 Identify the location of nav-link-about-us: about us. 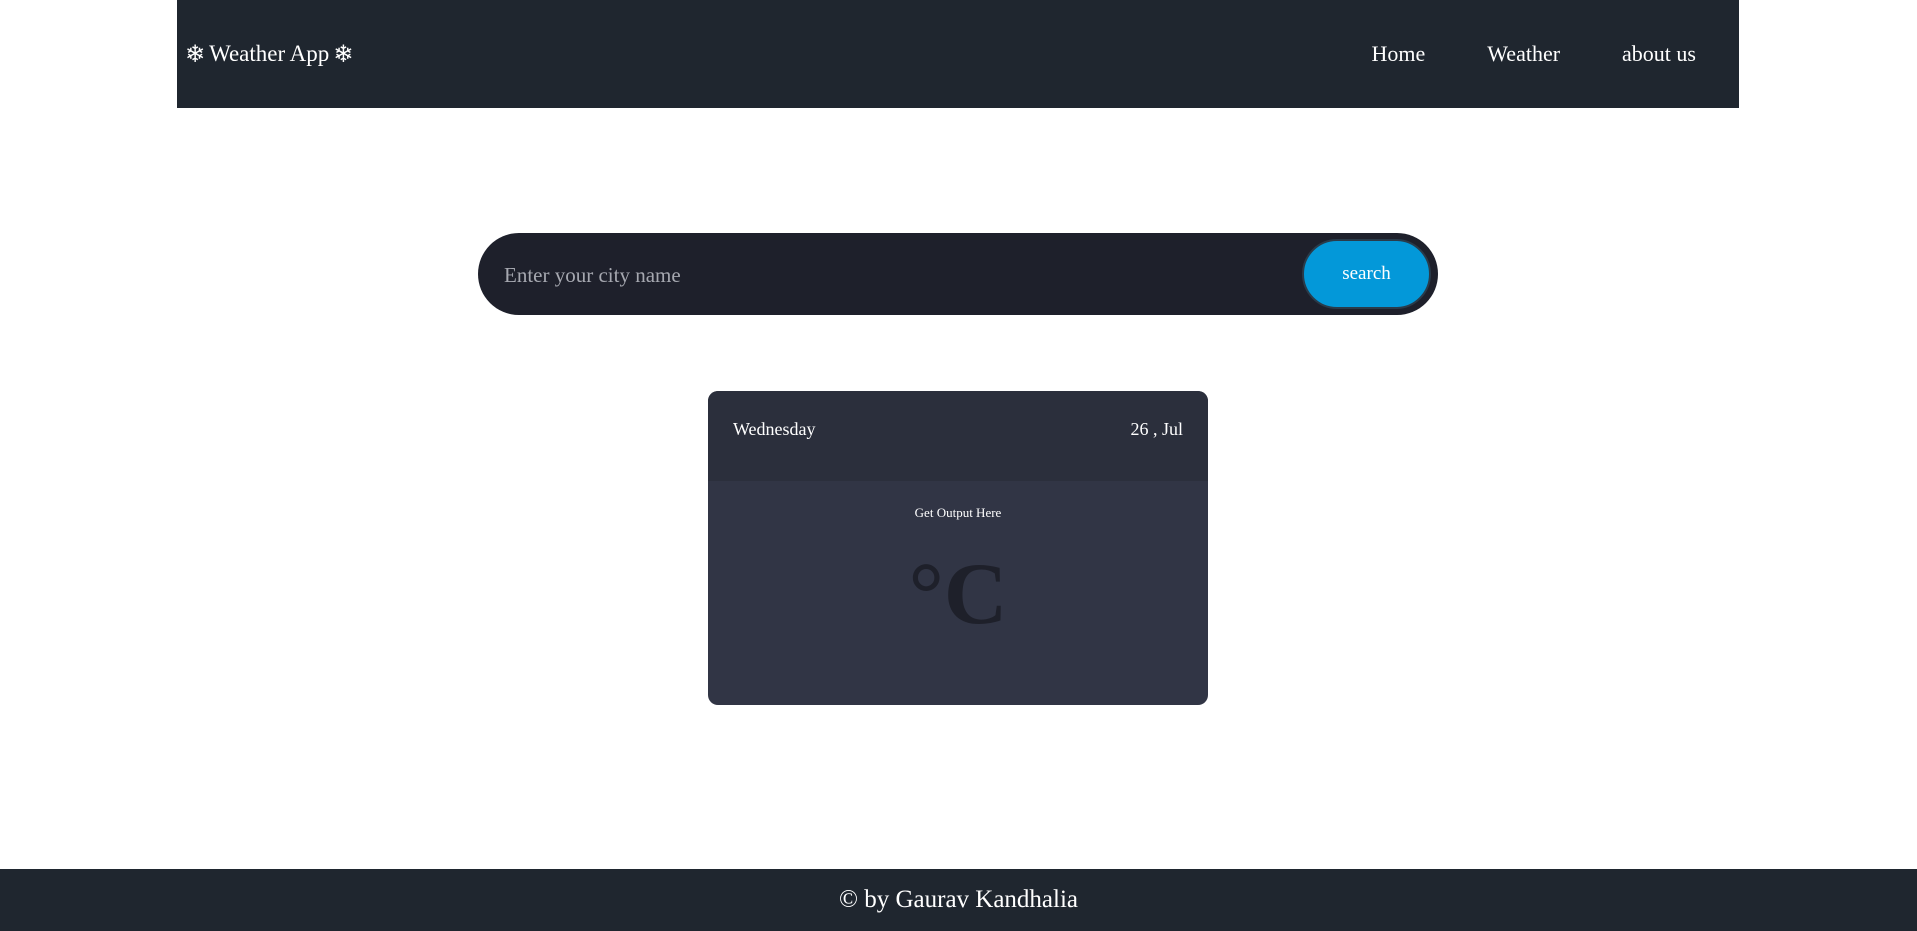
(1659, 54).